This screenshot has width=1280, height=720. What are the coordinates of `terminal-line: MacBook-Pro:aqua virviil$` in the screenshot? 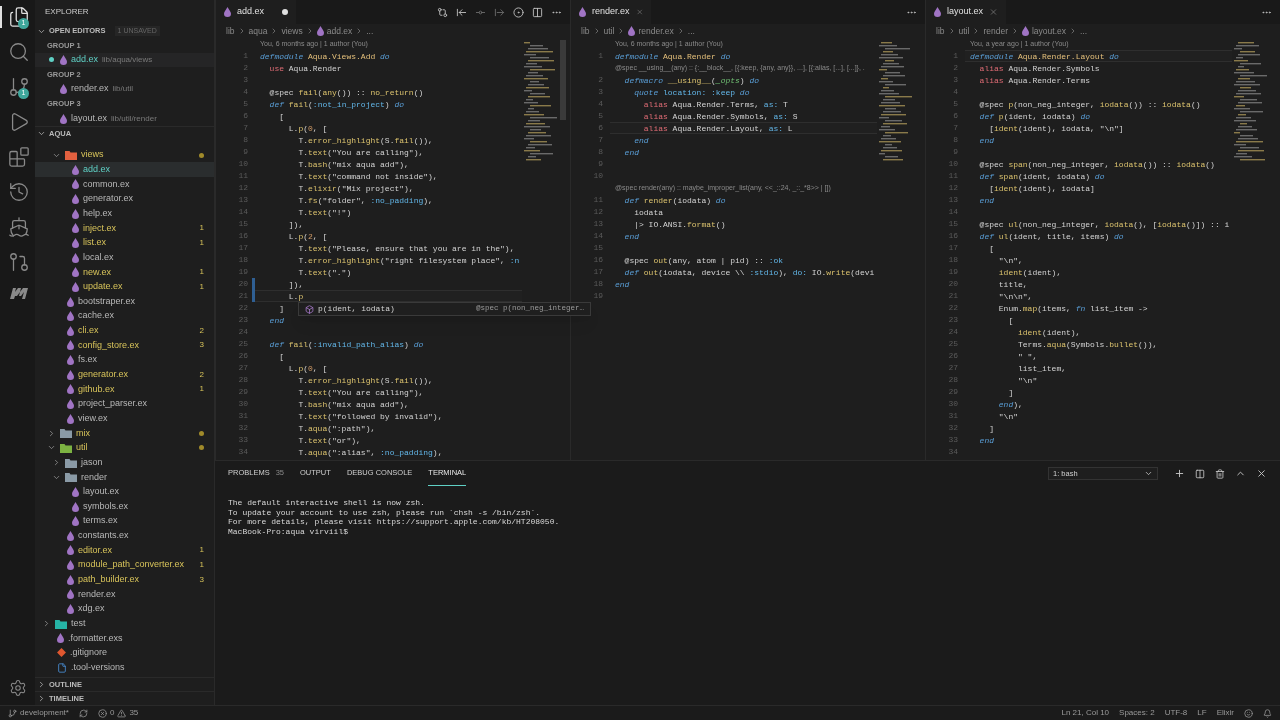 It's located at (289, 531).